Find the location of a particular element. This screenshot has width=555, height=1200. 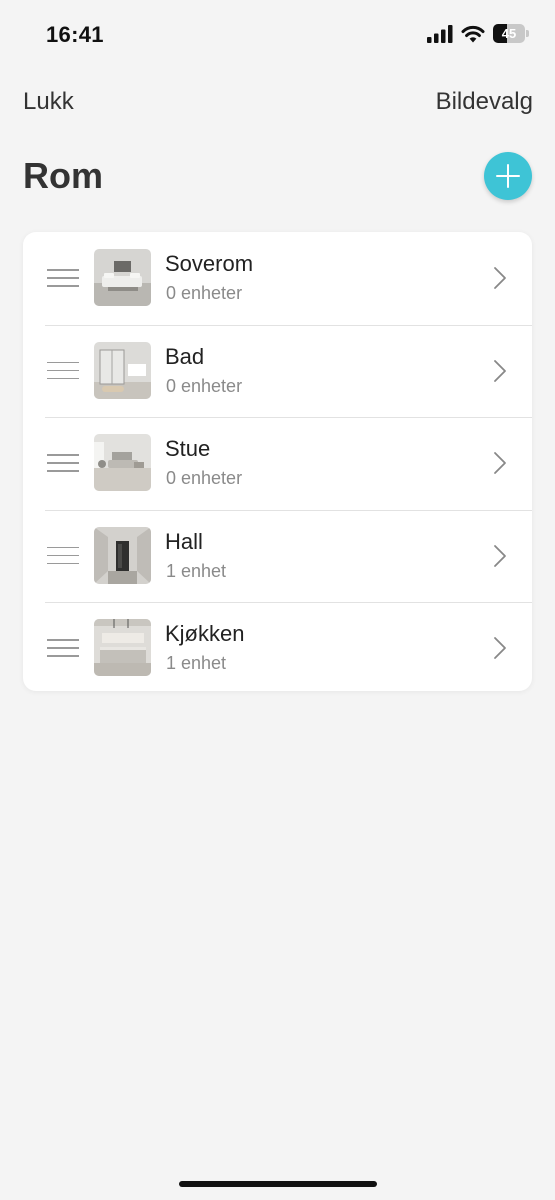

image-options-button: Bildevalg is located at coordinates (484, 102).